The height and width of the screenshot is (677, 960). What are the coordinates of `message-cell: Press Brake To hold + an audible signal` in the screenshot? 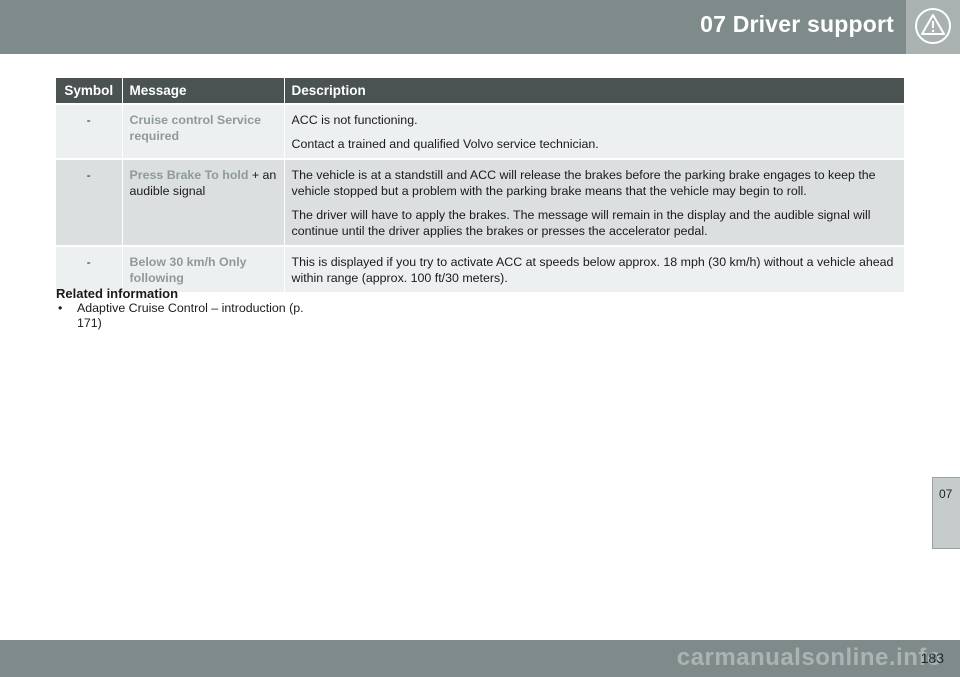 It's located at (203, 202).